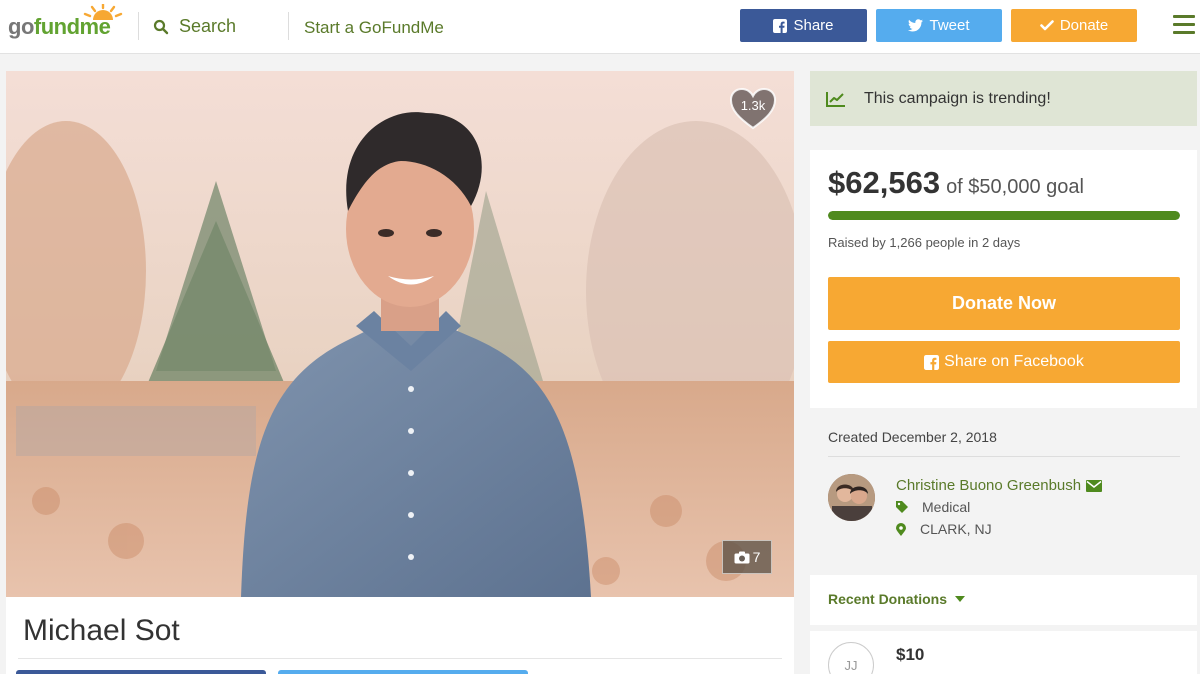 Image resolution: width=1200 pixels, height=674 pixels. I want to click on search-link: Search, so click(194, 26).